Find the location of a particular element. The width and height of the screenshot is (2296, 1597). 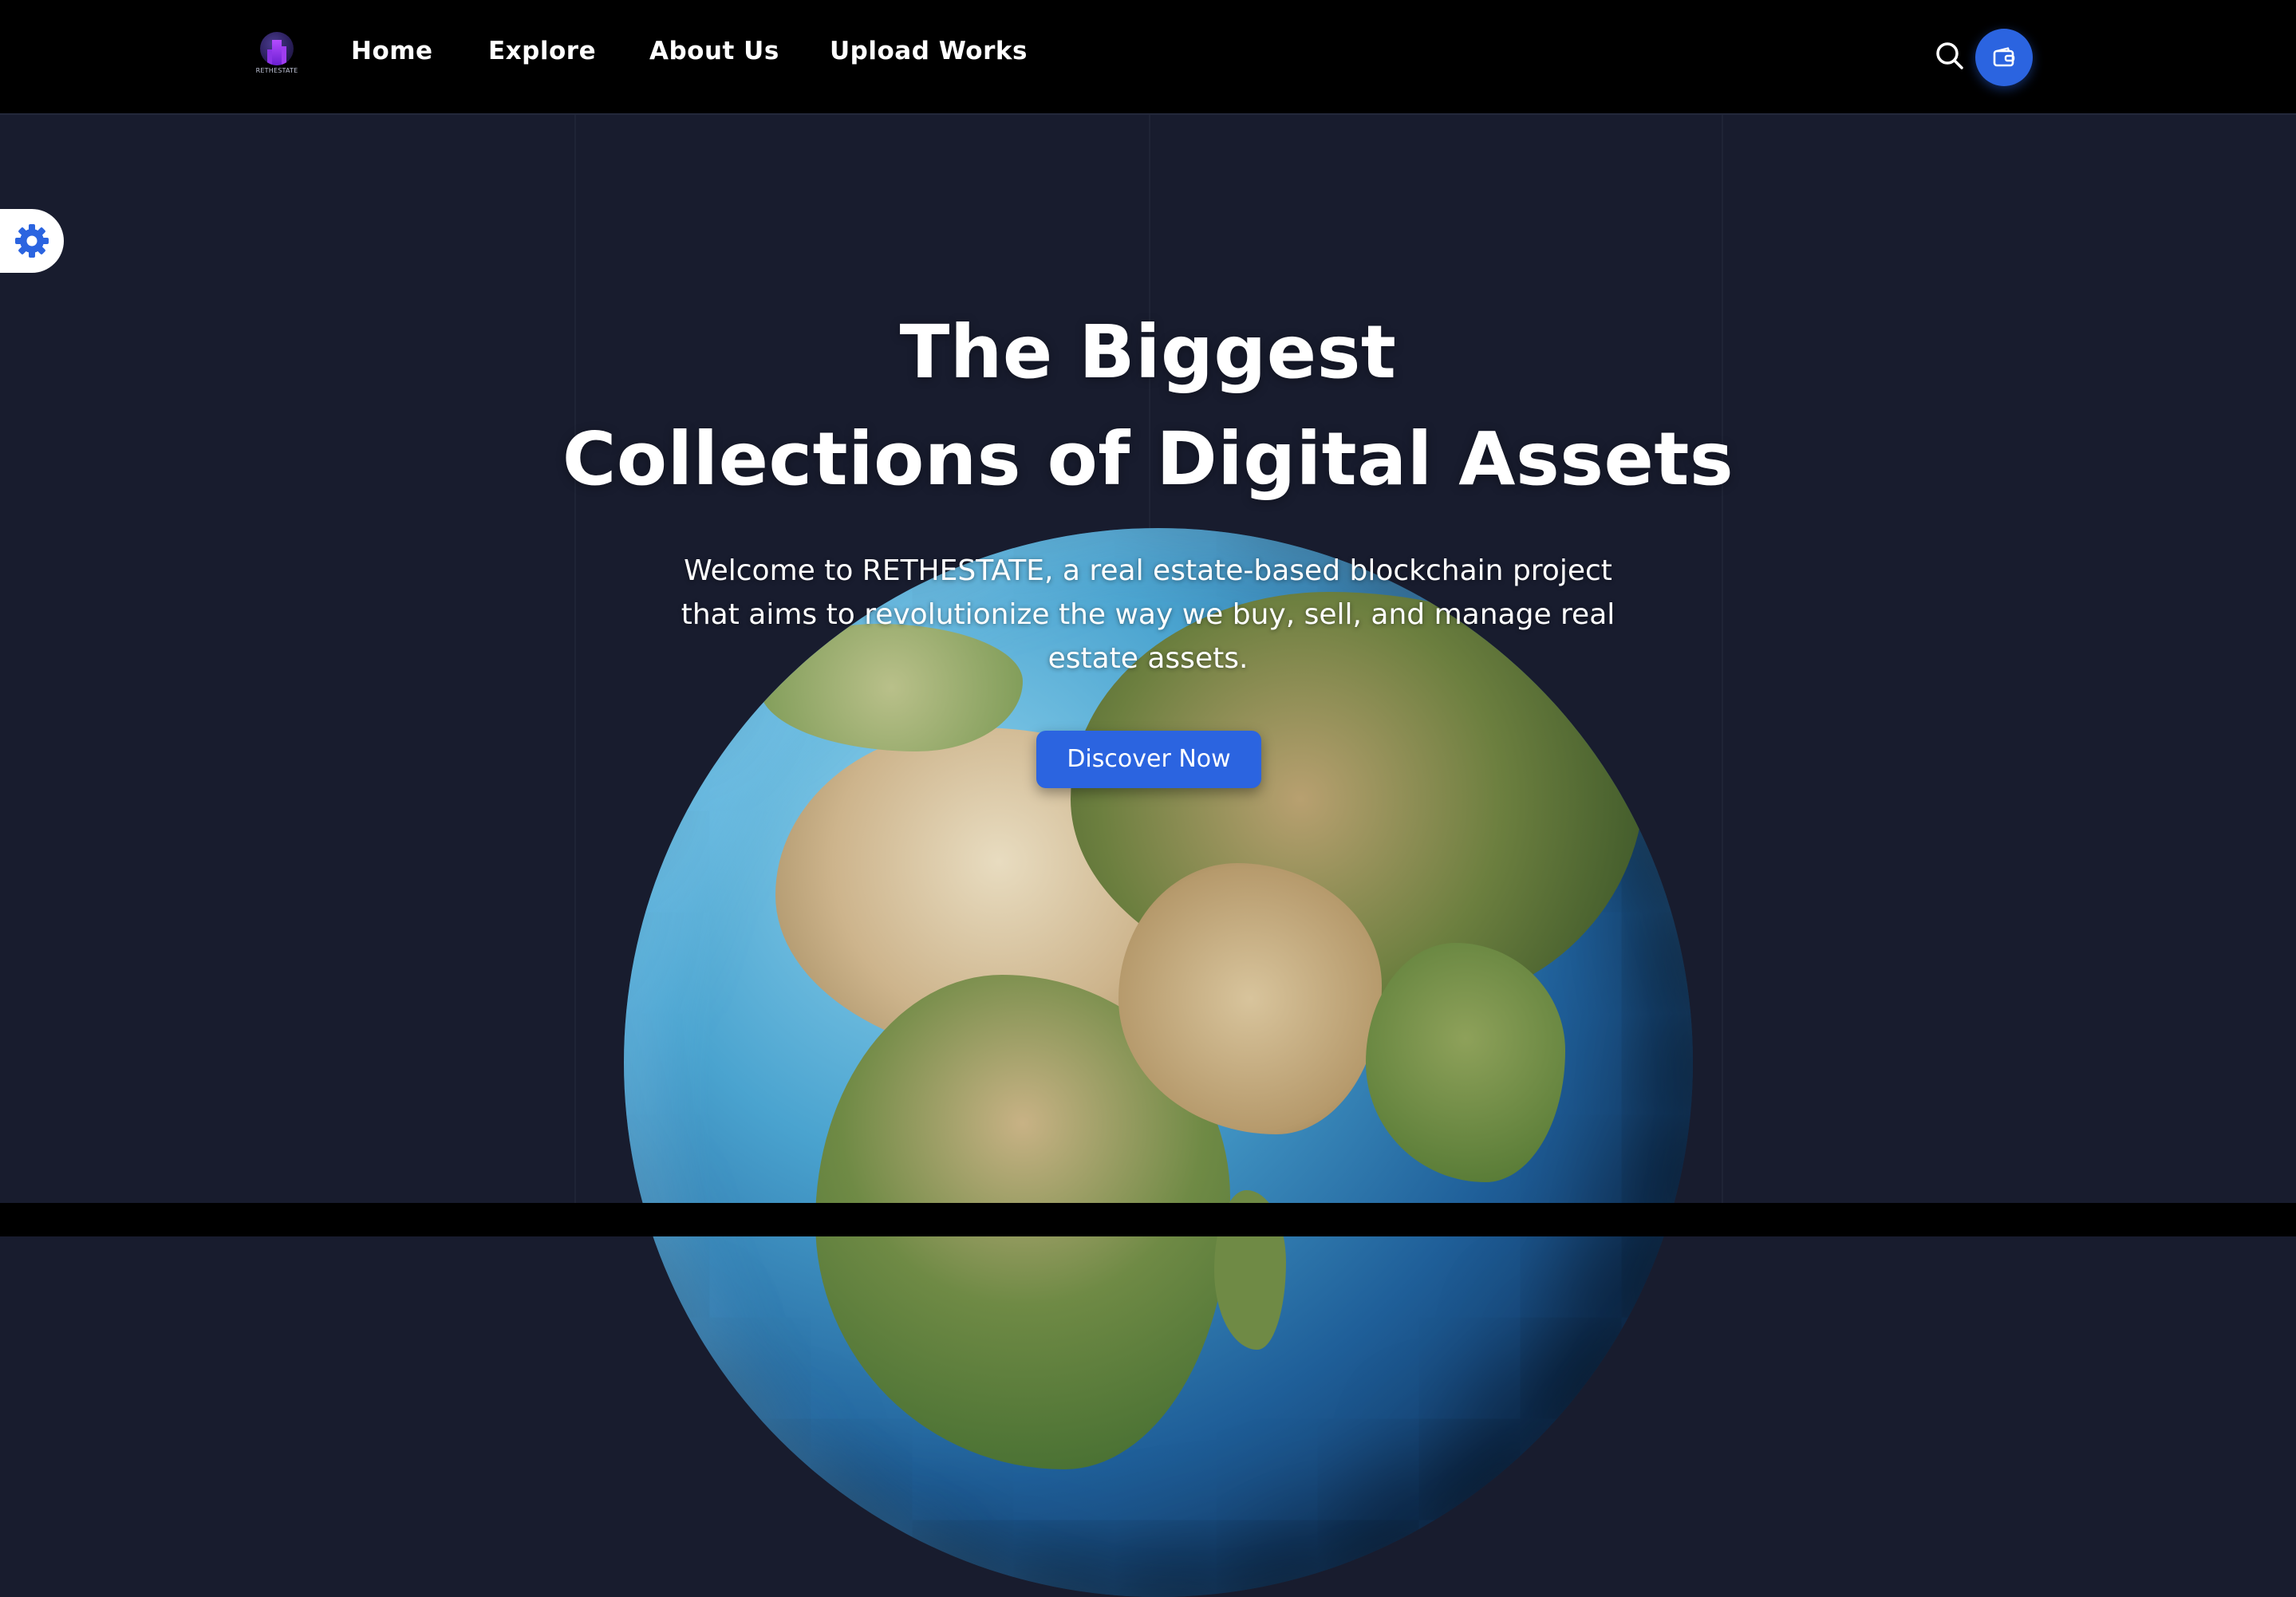

logo-orb-icon is located at coordinates (277, 48).